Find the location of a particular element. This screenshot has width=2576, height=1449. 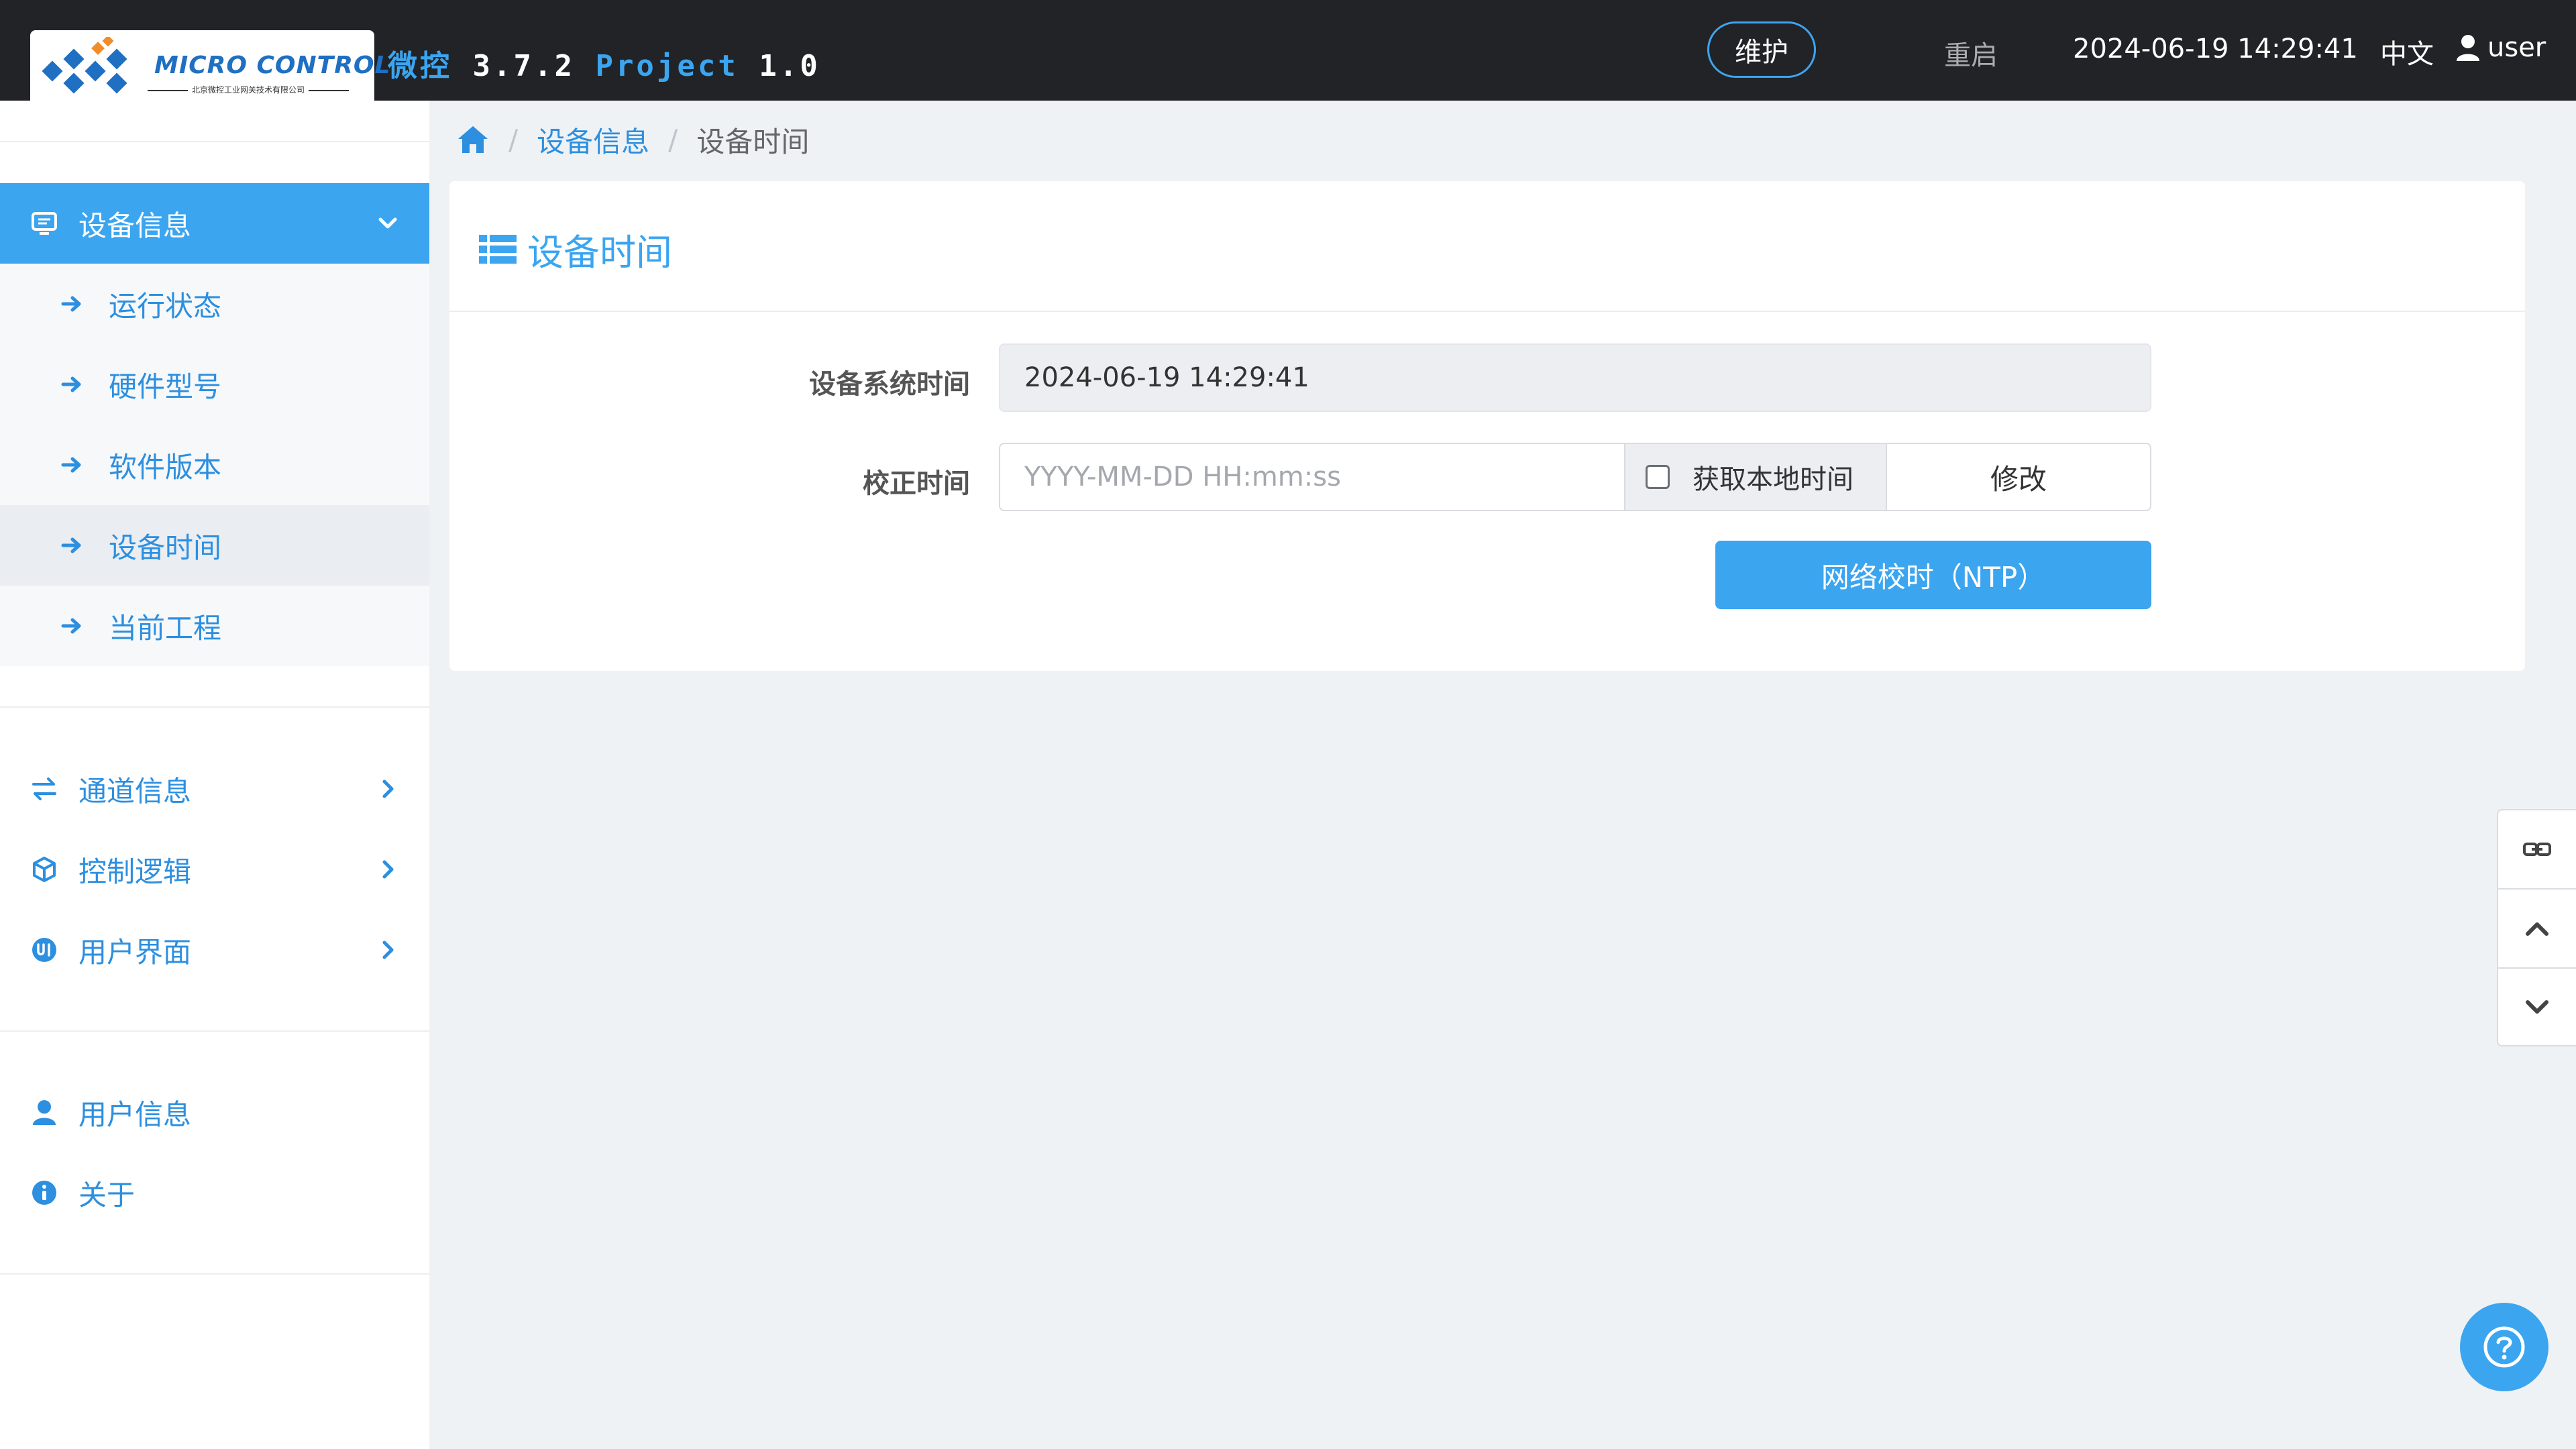

project-version: 1.0 is located at coordinates (789, 66).